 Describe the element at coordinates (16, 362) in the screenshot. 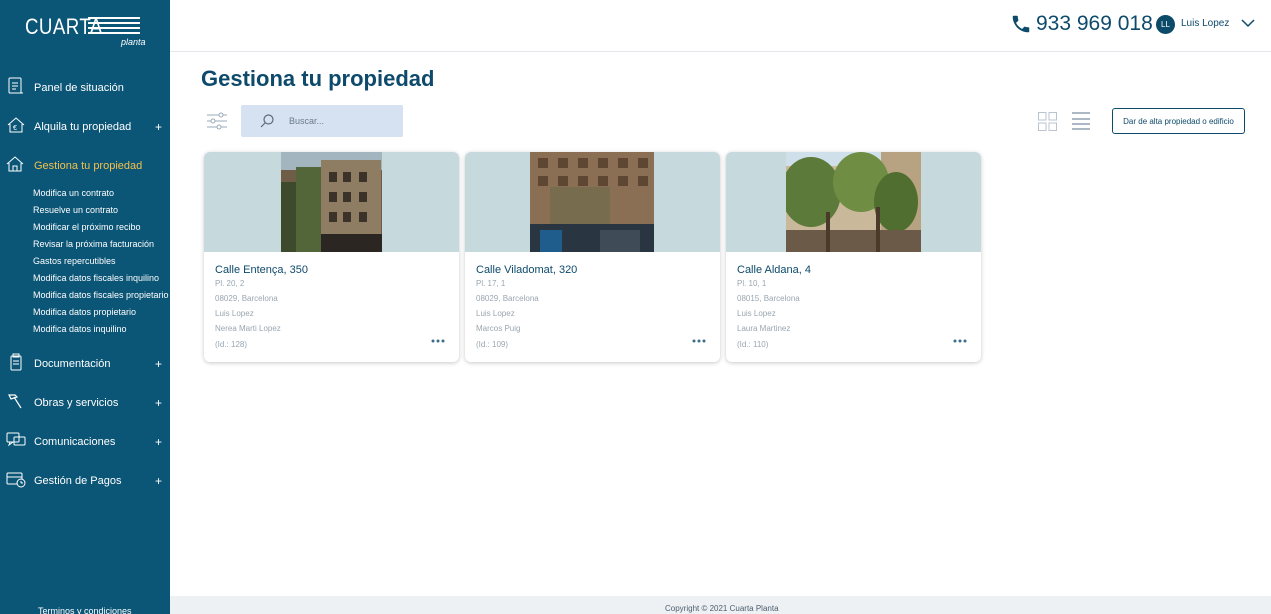

I see `documents-icon` at that location.